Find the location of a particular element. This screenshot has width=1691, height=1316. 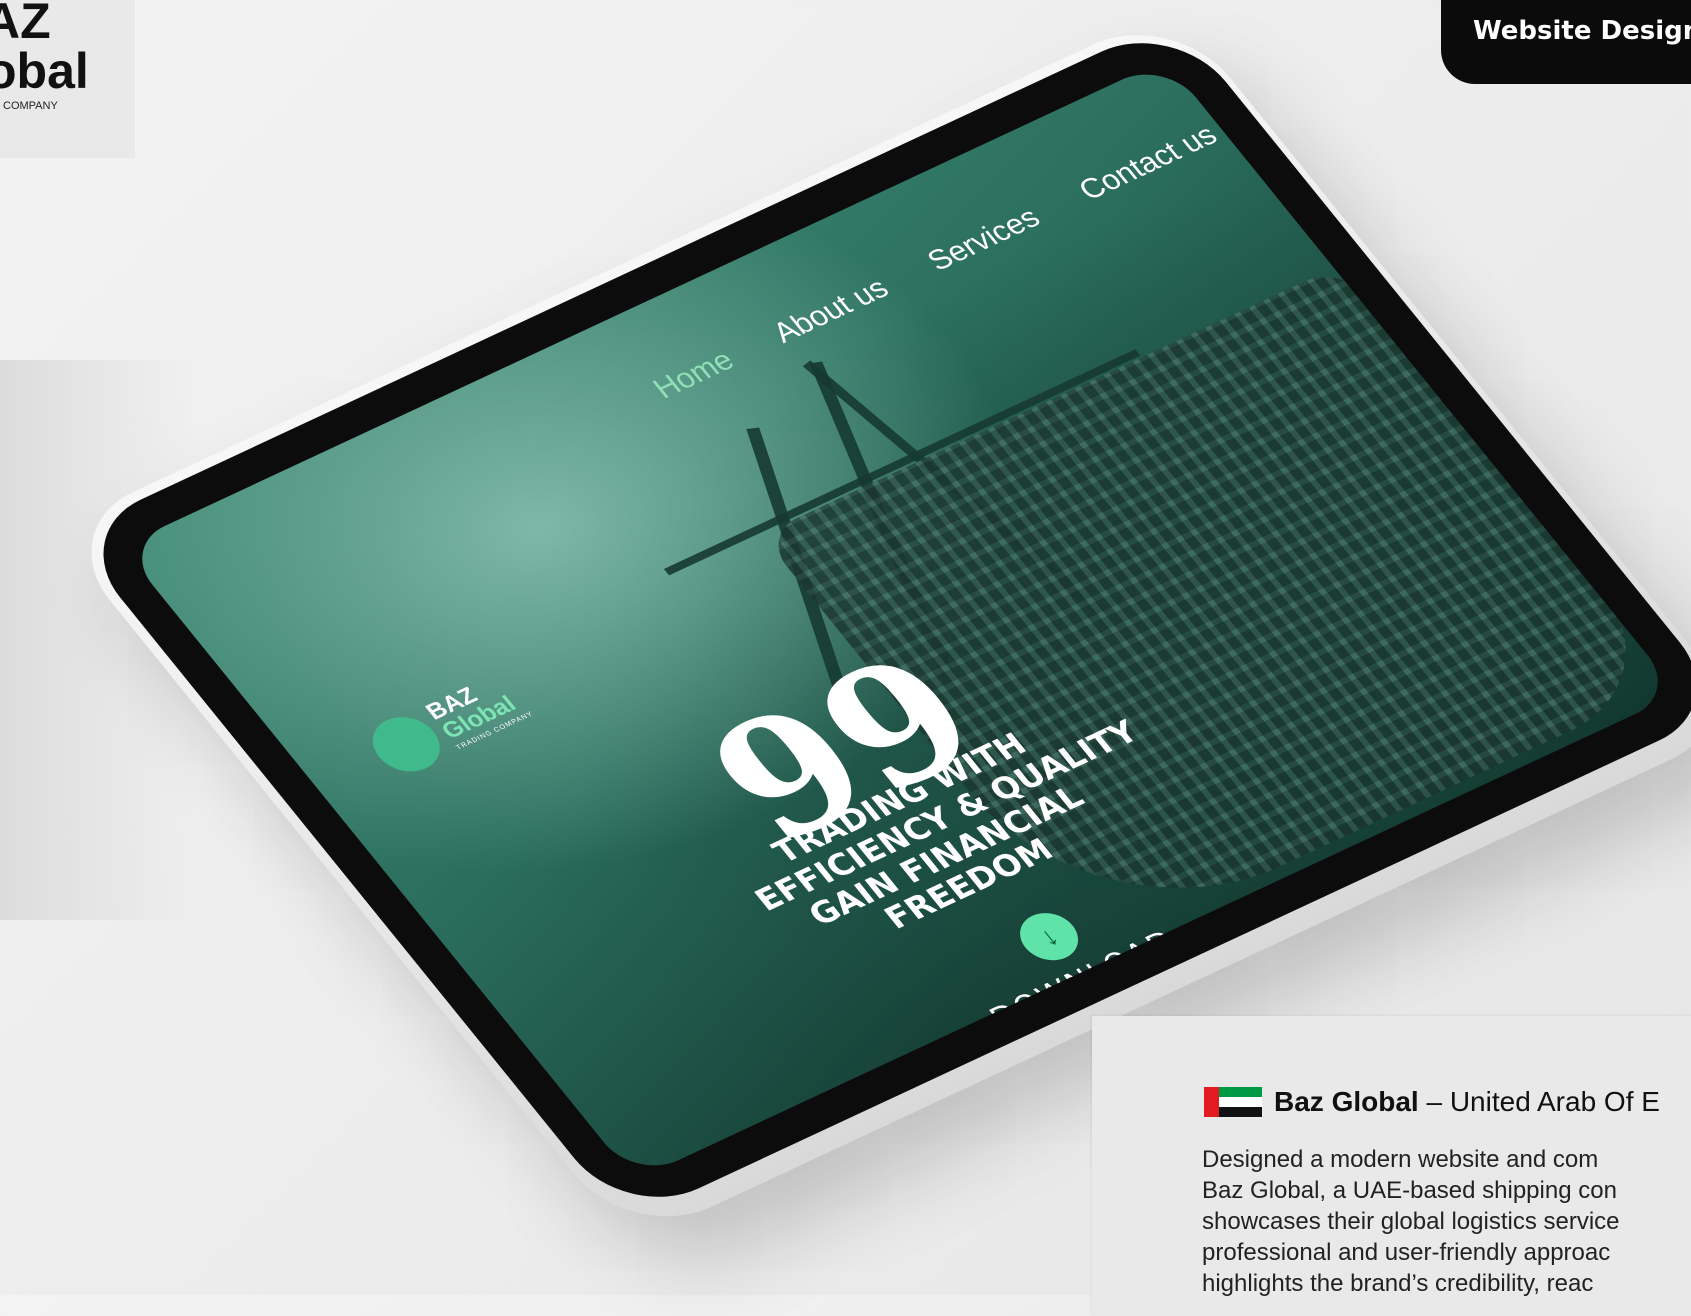

category-tag: Website Design is located at coordinates (1566, 42).